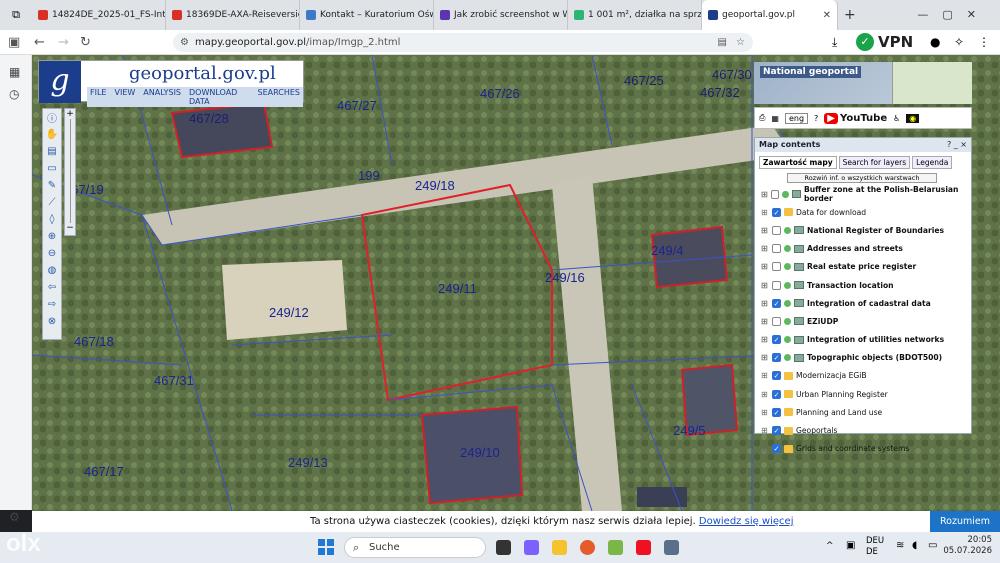  Describe the element at coordinates (162, 97) in the screenshot. I see `menu-item-analysis: ANALYSIS` at that location.